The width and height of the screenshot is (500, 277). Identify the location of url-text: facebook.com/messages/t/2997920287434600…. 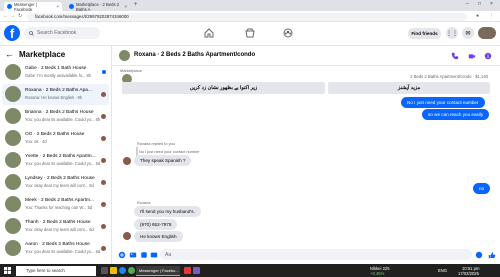
(82, 16).